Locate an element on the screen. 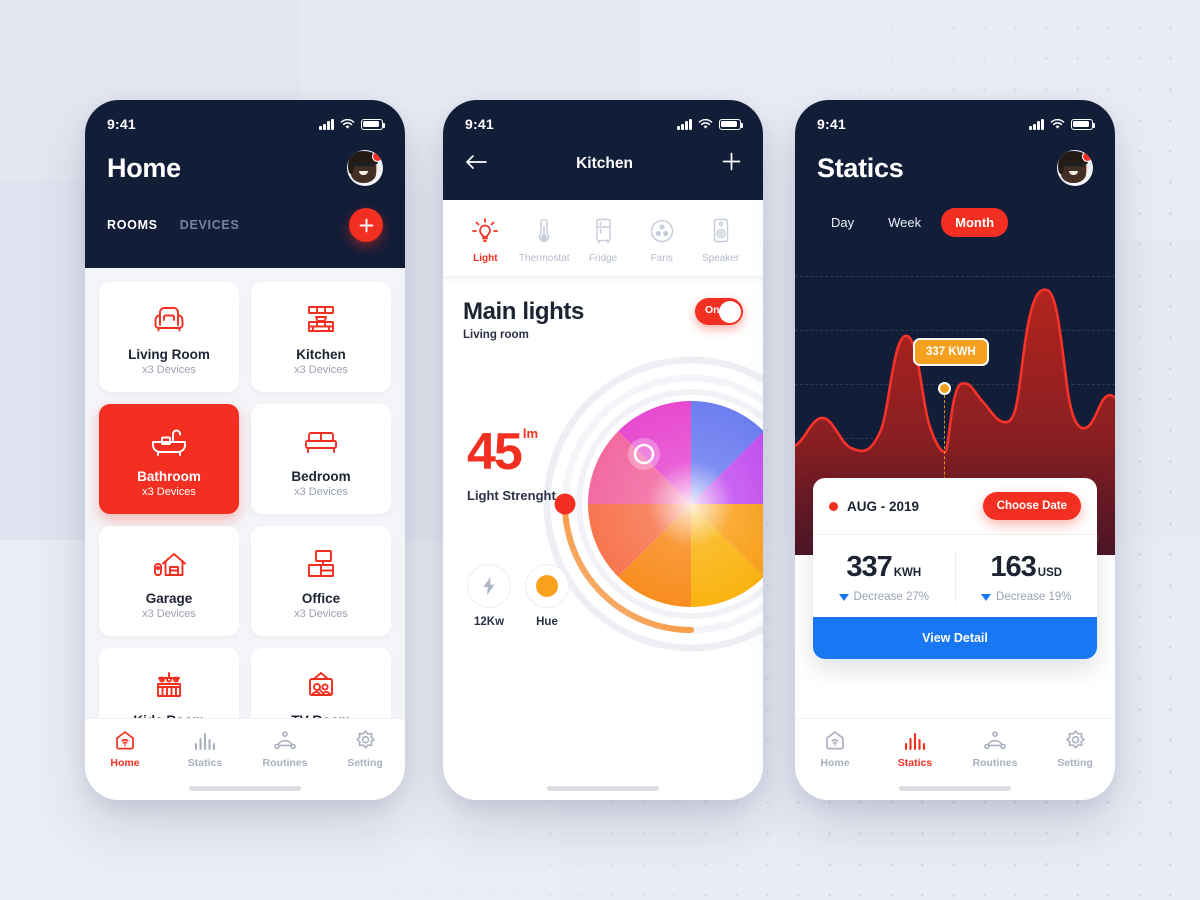 Image resolution: width=1200 pixels, height=900 pixels. chip-power: 12Kw is located at coordinates (489, 596).